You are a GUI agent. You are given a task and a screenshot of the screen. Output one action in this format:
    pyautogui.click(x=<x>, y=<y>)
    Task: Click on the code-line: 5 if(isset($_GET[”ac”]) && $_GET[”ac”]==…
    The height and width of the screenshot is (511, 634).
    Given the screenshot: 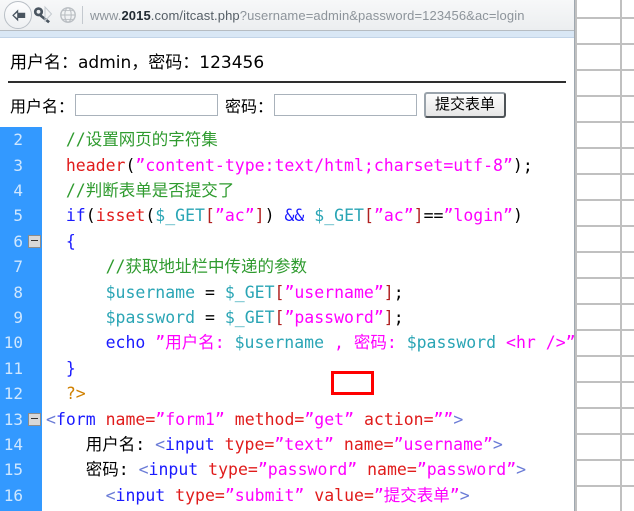 What is the action you would take?
    pyautogui.click(x=287, y=216)
    